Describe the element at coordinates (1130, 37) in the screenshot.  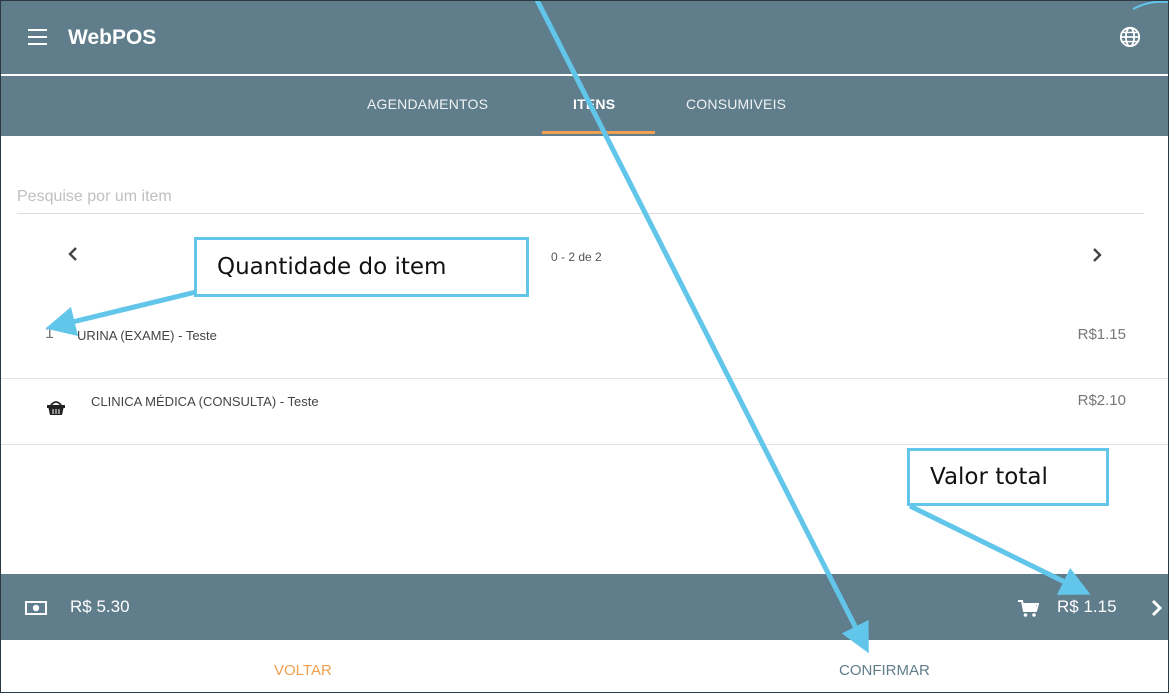
I see `globe-icon` at that location.